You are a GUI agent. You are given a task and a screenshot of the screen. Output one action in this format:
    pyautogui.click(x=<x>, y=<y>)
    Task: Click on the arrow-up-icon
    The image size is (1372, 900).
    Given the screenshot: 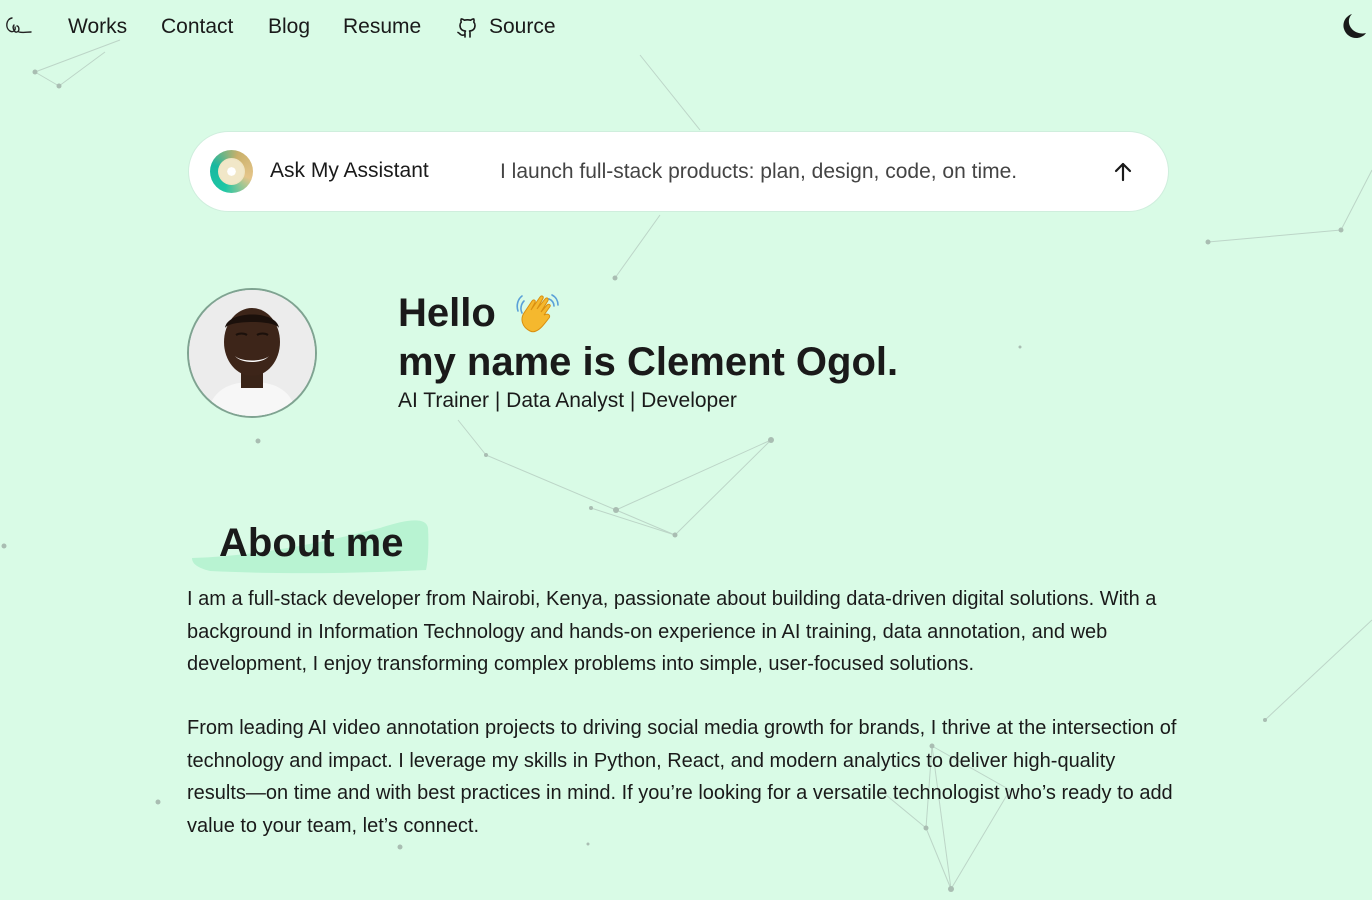 What is the action you would take?
    pyautogui.click(x=1123, y=172)
    